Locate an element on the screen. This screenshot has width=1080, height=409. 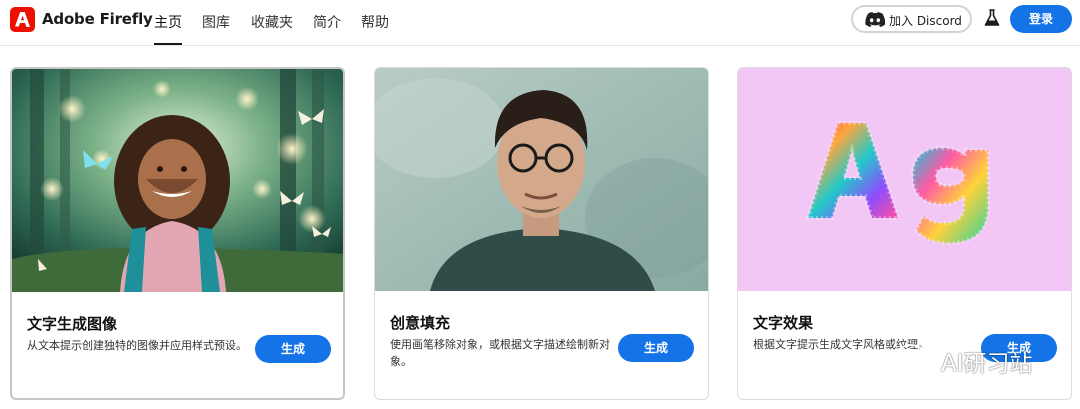
card-title: 文字效果 is located at coordinates (783, 323).